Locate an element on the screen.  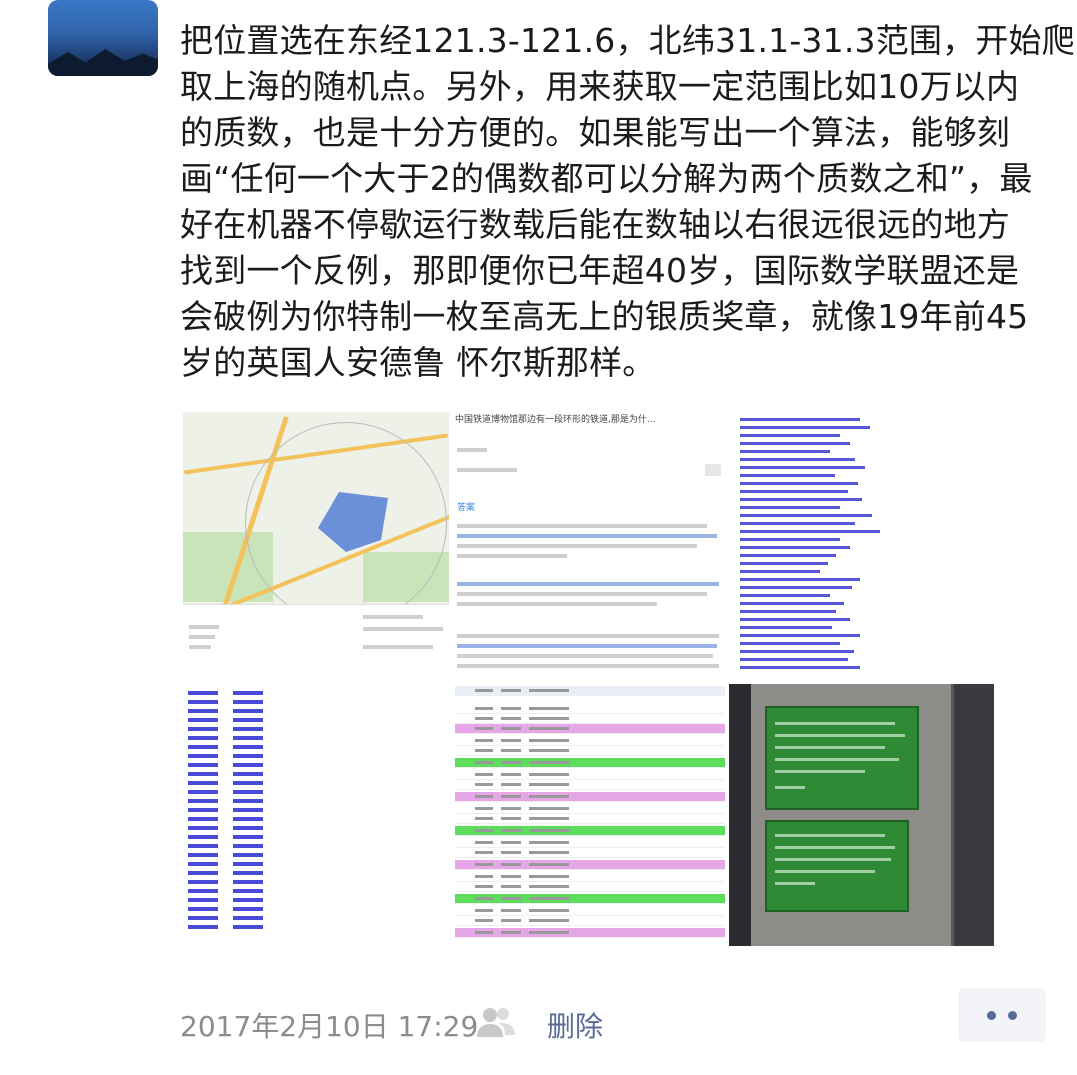
article-tag: 答案 is located at coordinates (466, 508).